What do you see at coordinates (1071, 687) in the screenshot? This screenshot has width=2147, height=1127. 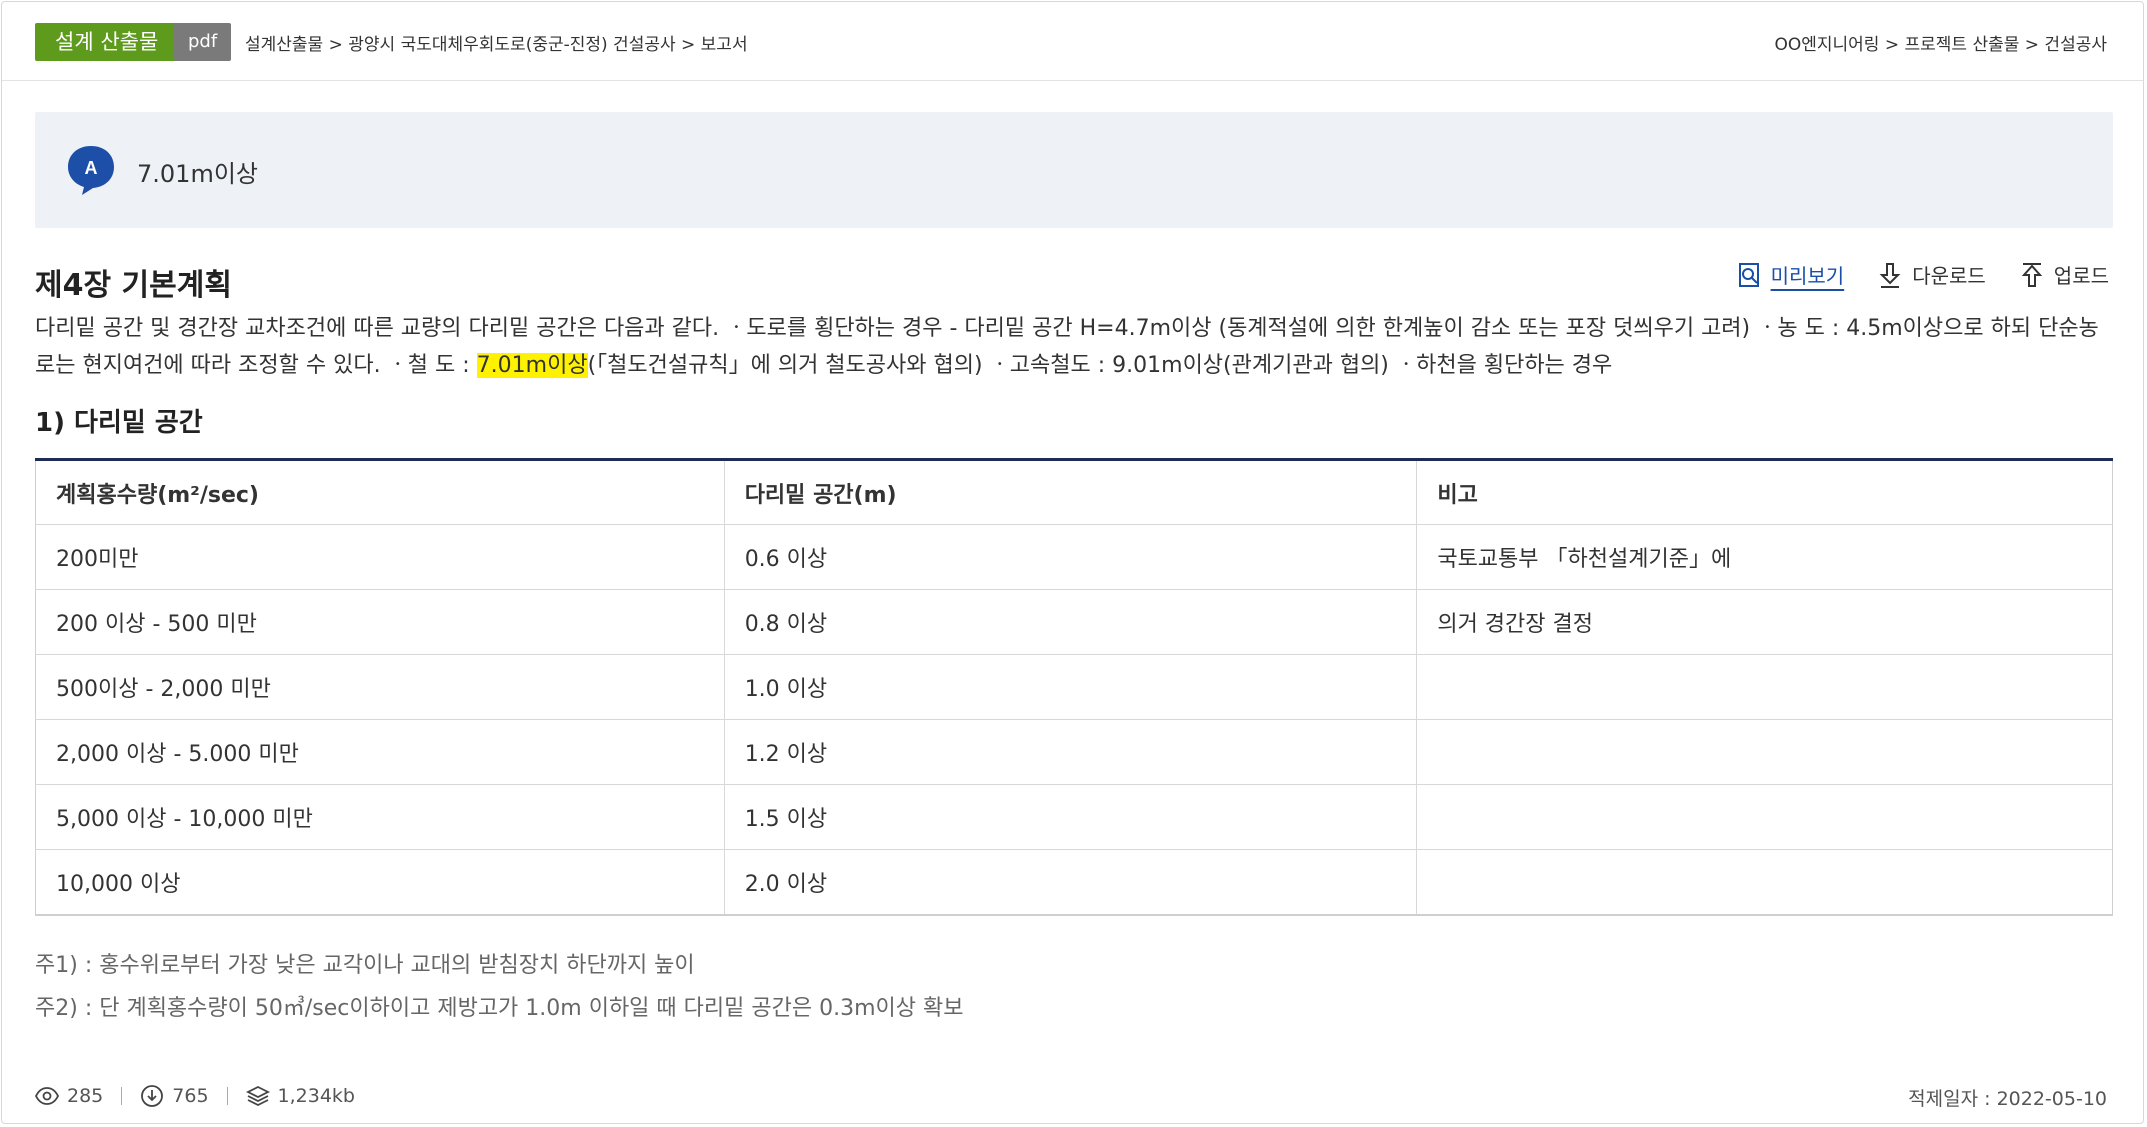 I see `table-cell: 1.0 이상` at bounding box center [1071, 687].